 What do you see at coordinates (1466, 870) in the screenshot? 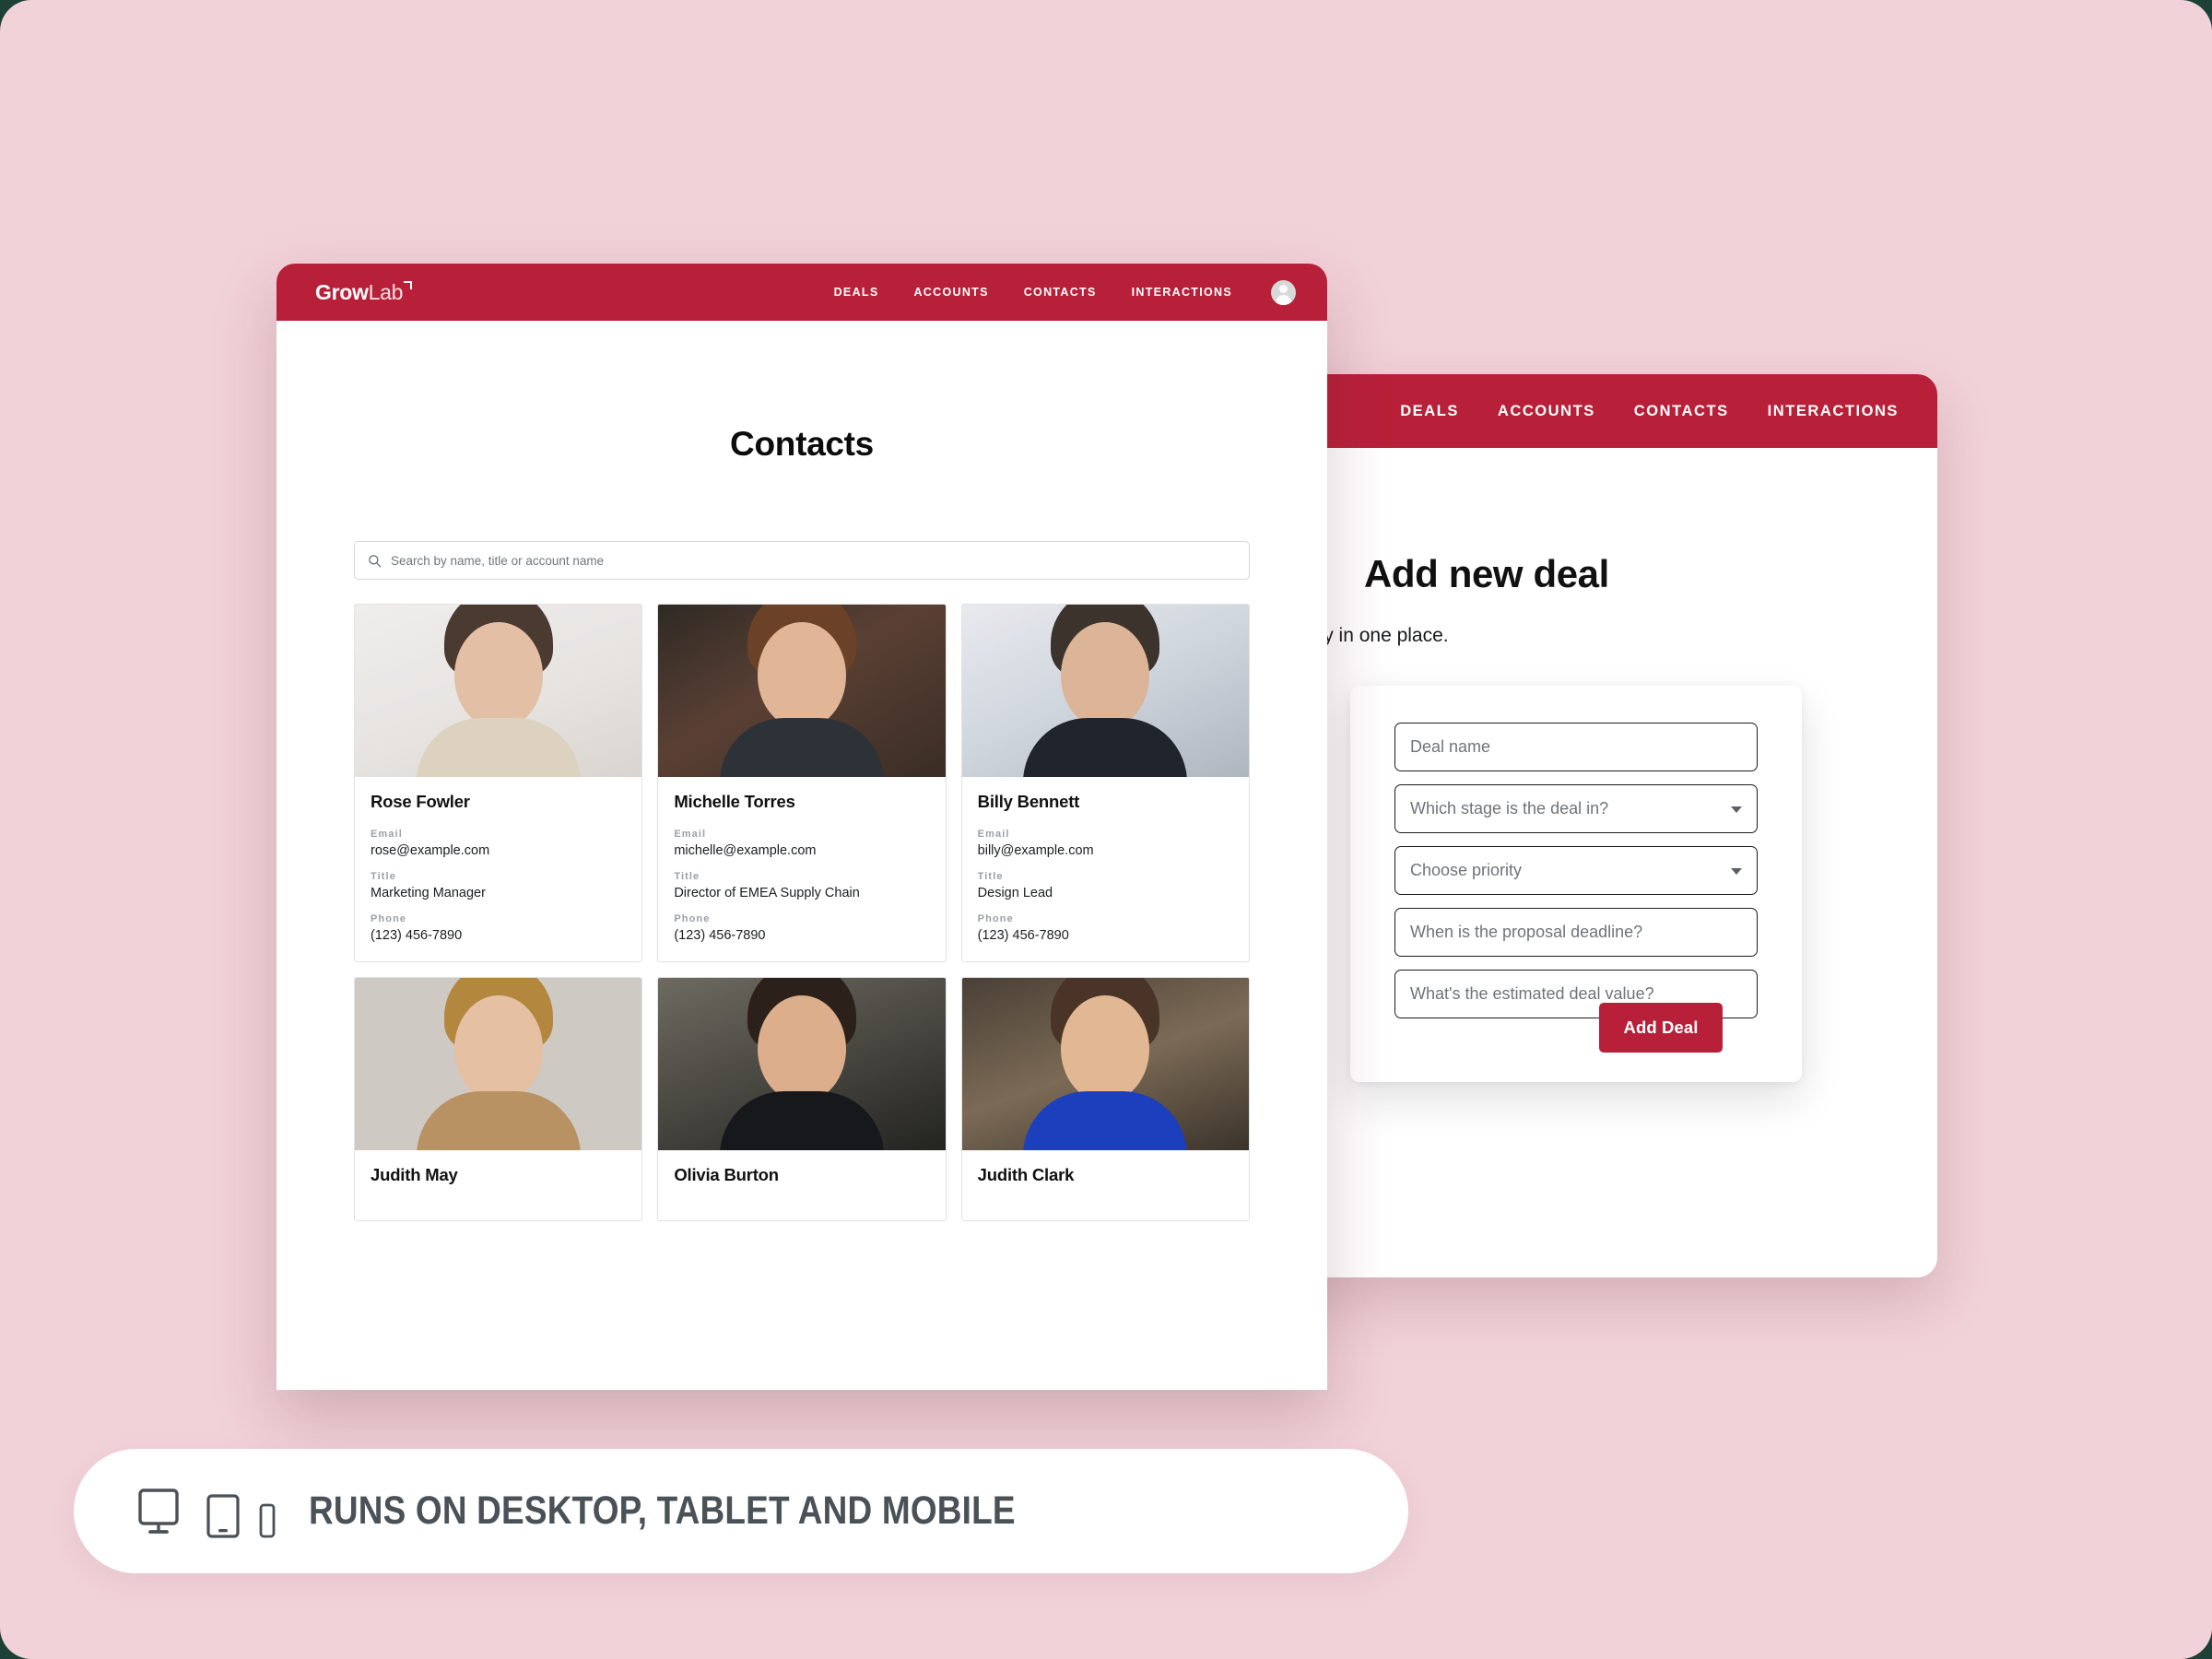
I see `deal-priority-placeholder: Choose priority` at bounding box center [1466, 870].